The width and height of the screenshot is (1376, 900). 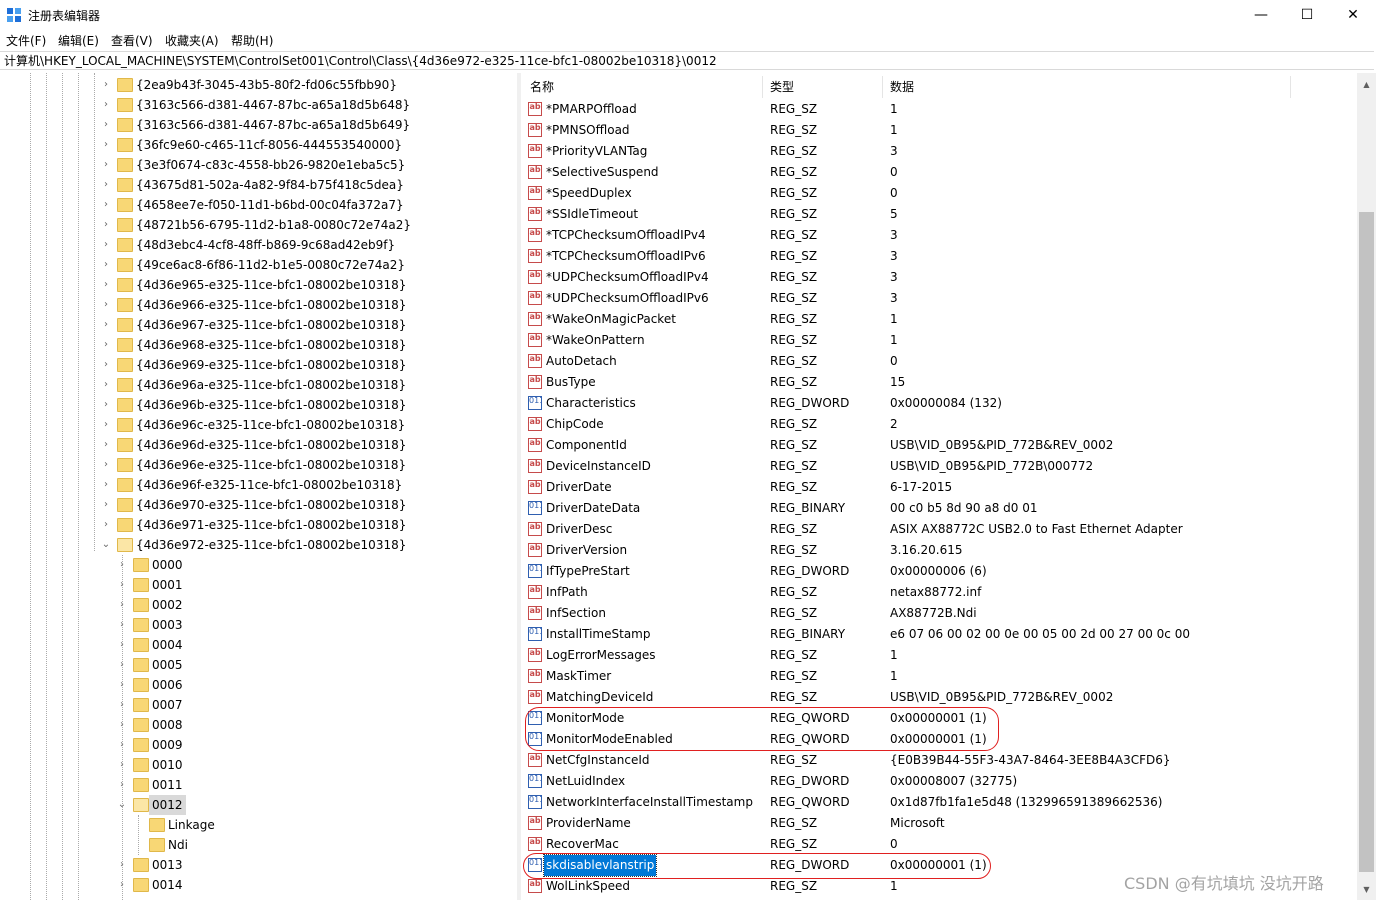 What do you see at coordinates (902, 87) in the screenshot?
I see `column-header-data: 数据` at bounding box center [902, 87].